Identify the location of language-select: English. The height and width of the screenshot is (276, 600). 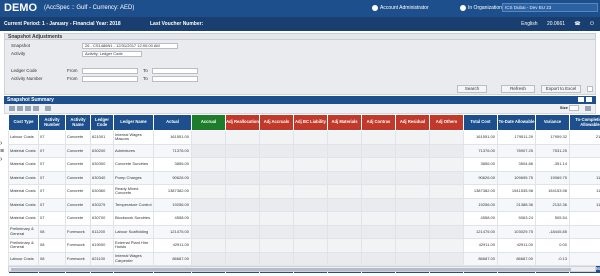
(529, 24).